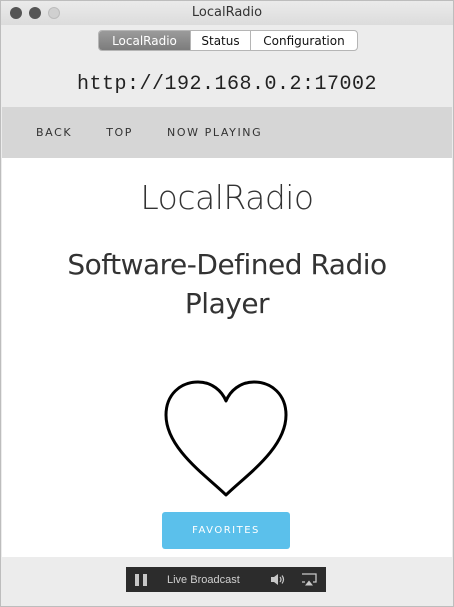  What do you see at coordinates (214, 132) in the screenshot?
I see `nav-now-playing-link: NOW PLAYING` at bounding box center [214, 132].